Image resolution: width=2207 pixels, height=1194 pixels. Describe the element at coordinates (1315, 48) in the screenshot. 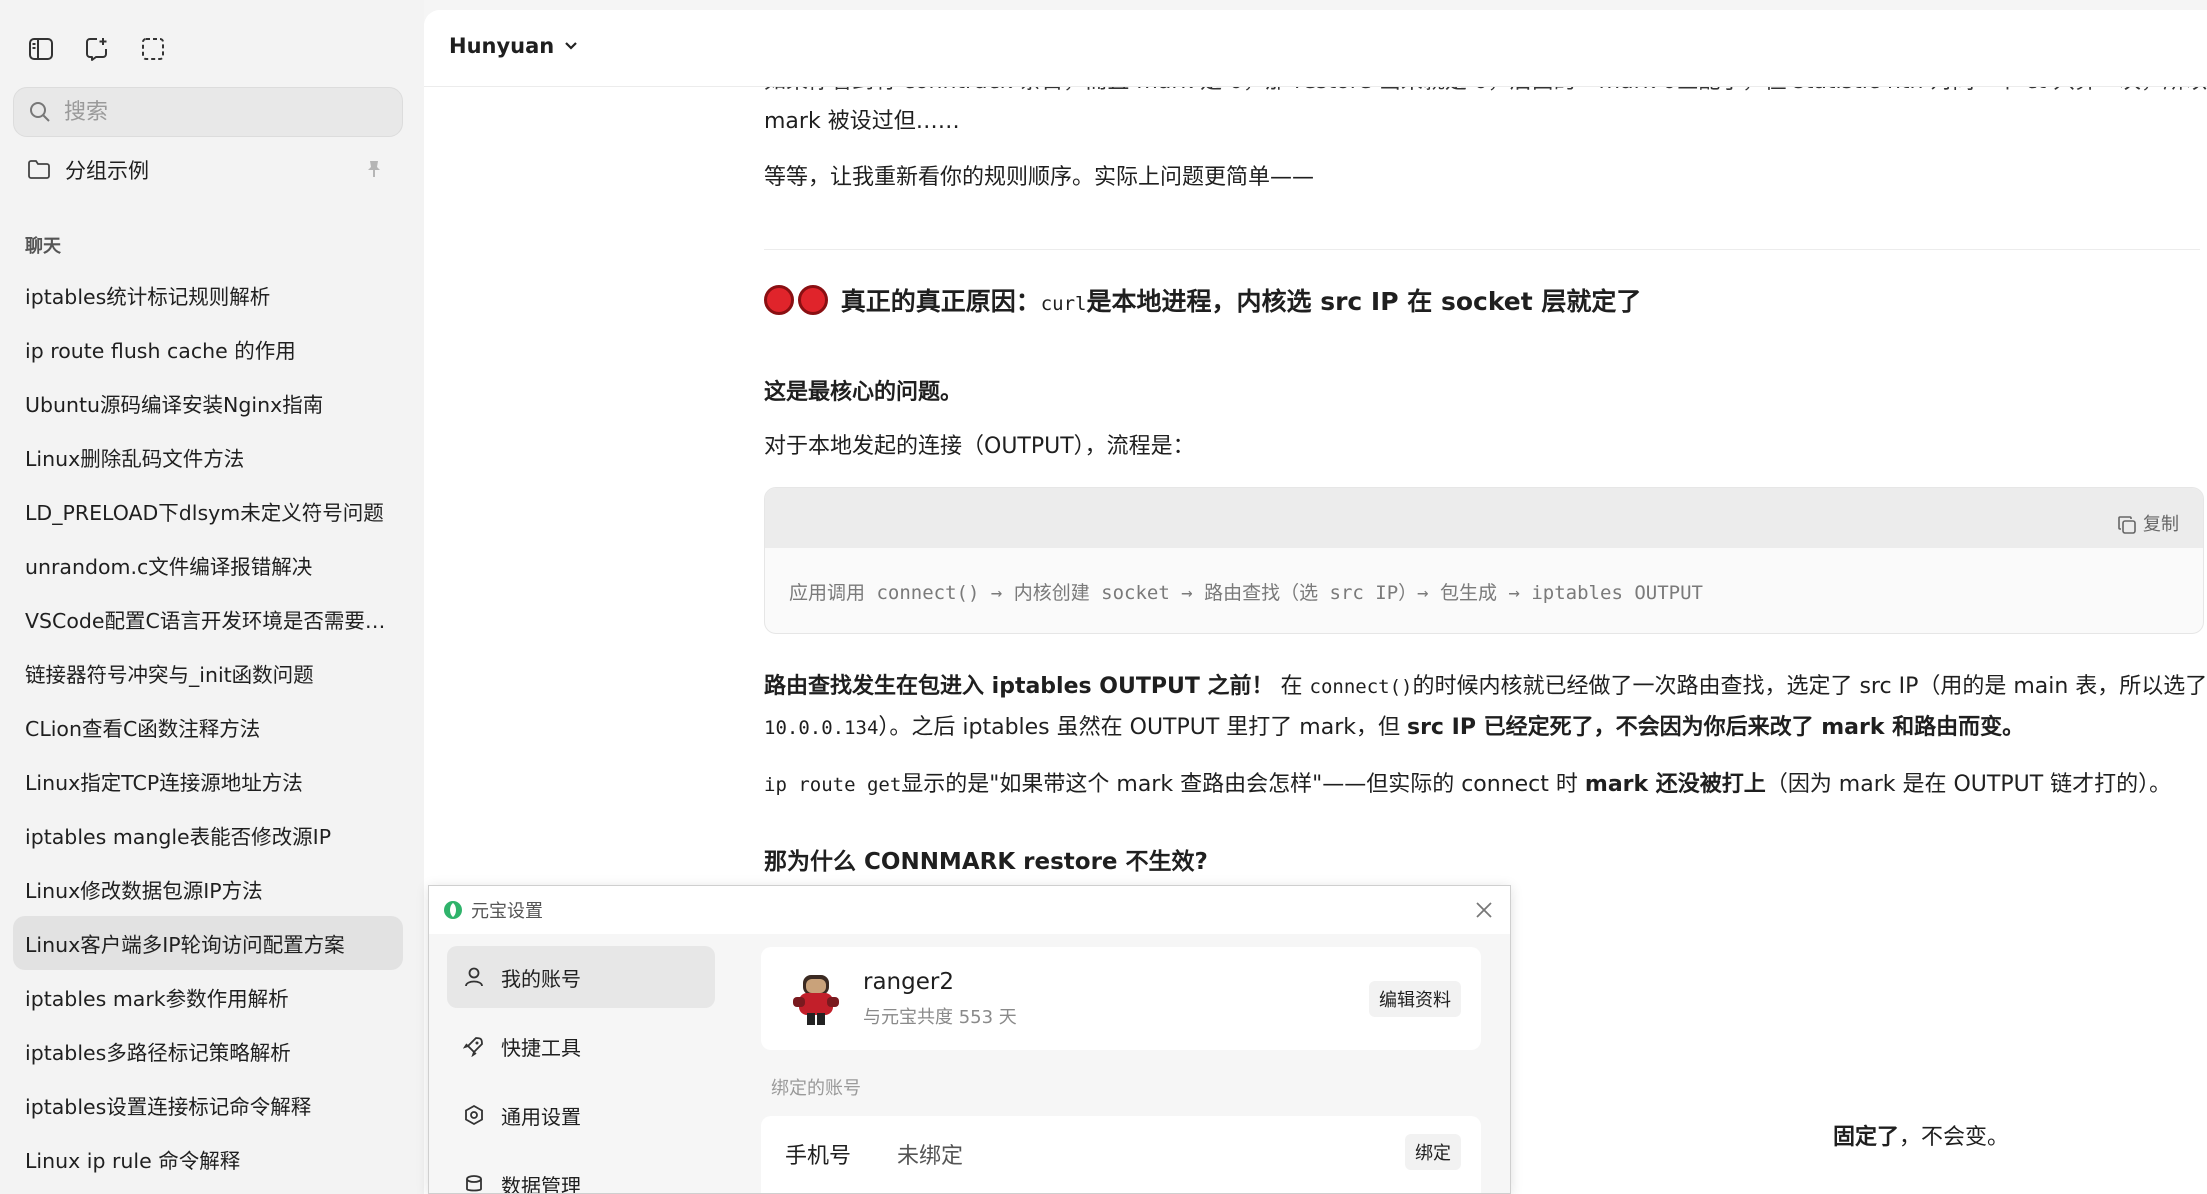

I see `topbar: Hunyuan` at that location.